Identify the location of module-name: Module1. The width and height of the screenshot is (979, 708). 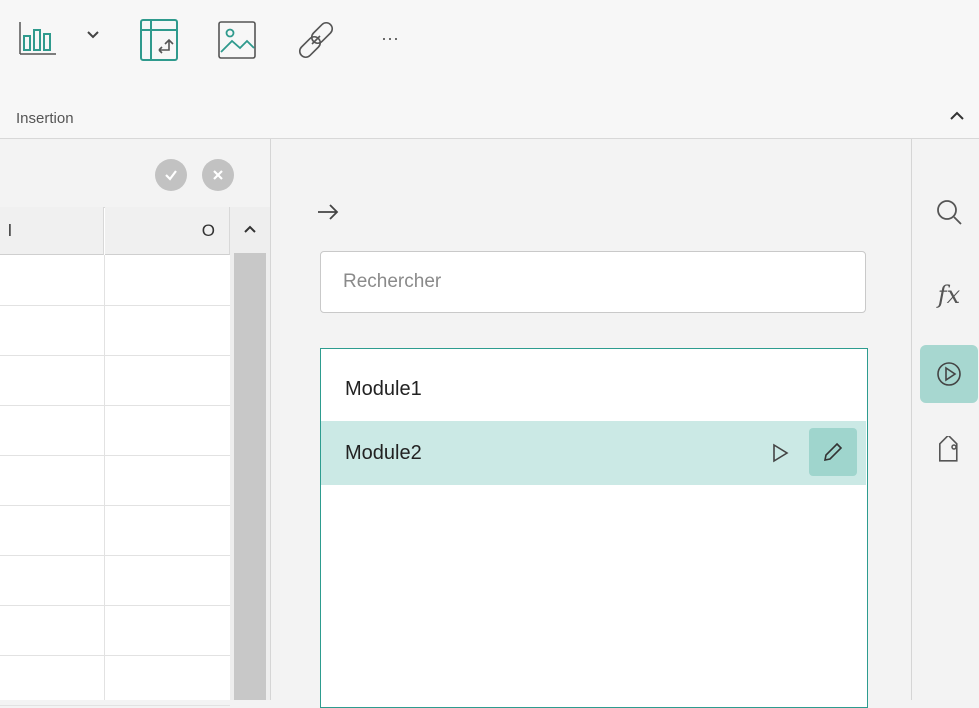
(383, 388).